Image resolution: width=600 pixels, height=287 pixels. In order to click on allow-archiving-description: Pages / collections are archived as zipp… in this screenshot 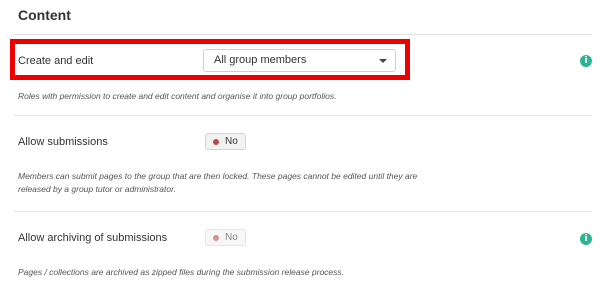, I will do `click(181, 272)`.